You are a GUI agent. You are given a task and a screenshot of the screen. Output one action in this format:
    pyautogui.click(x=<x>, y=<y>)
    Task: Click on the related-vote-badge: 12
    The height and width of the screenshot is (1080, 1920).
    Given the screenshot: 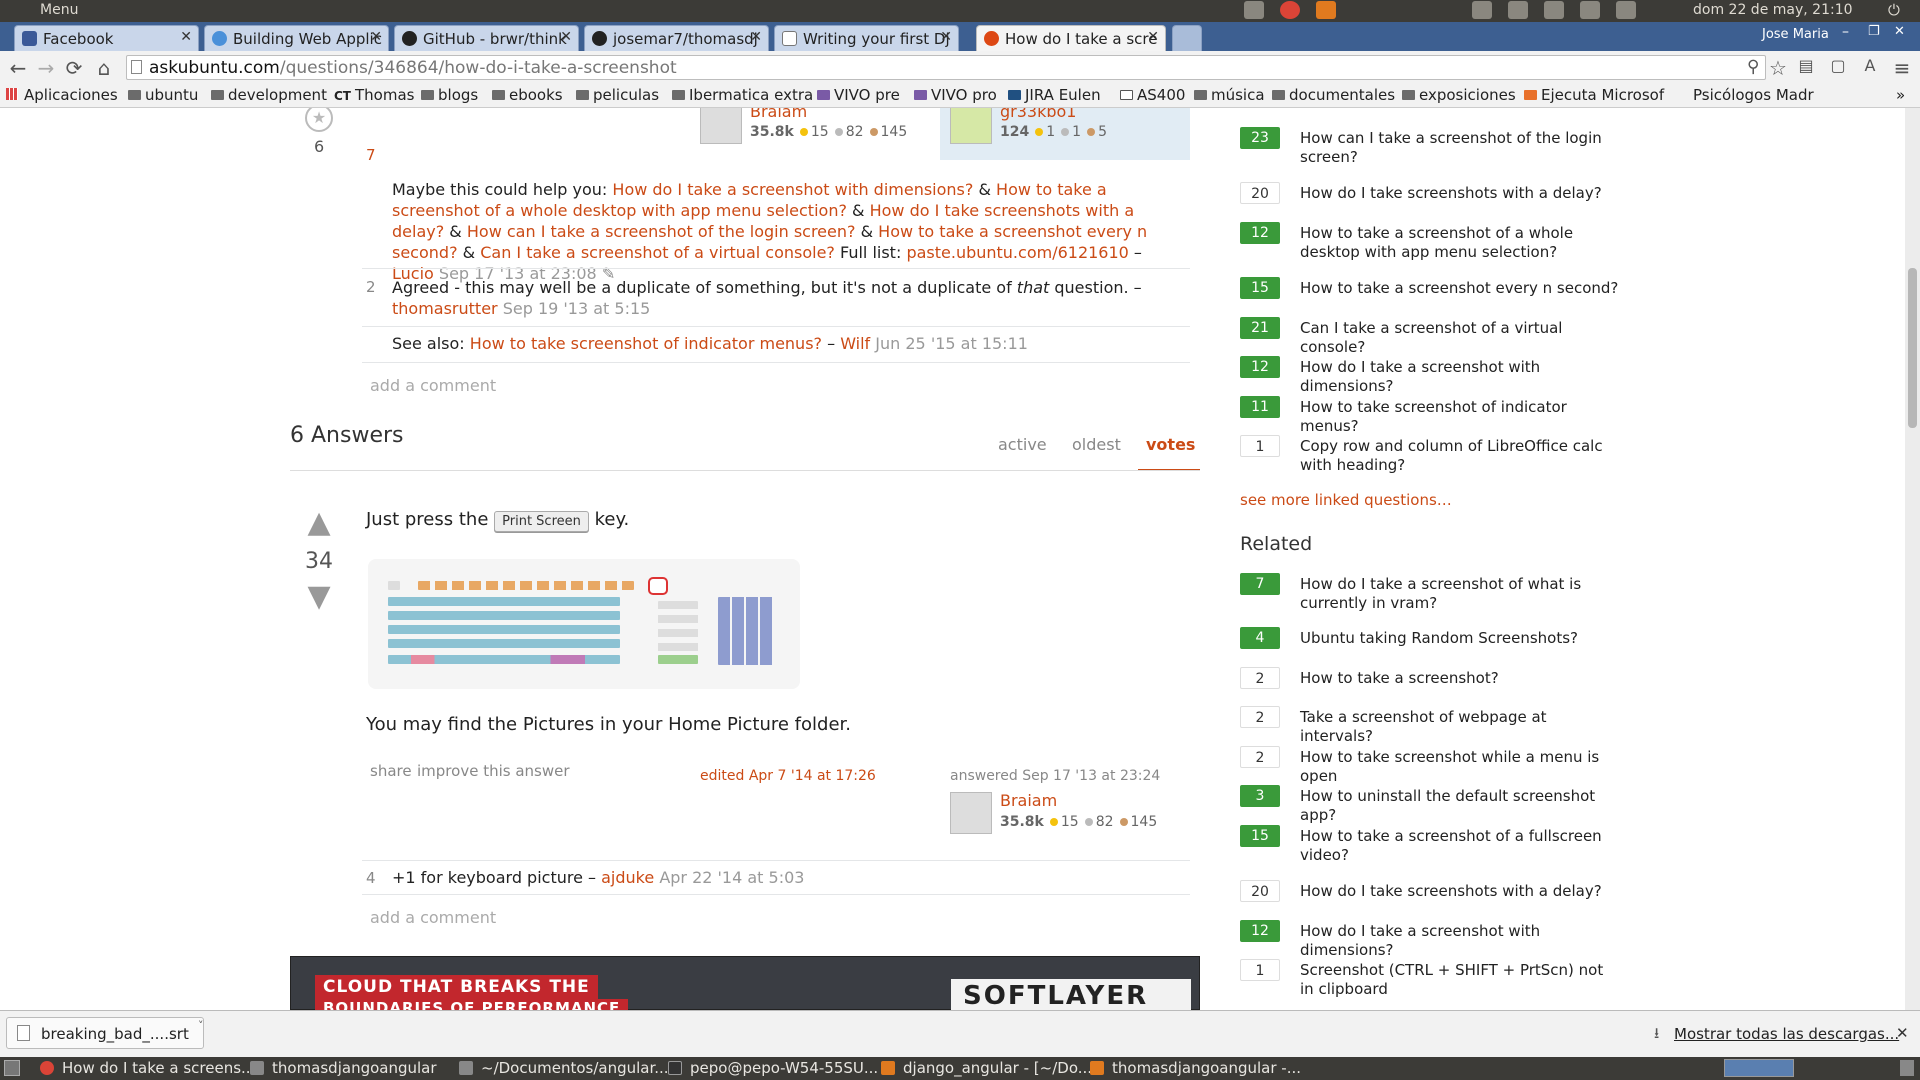 What is the action you would take?
    pyautogui.click(x=1260, y=931)
    